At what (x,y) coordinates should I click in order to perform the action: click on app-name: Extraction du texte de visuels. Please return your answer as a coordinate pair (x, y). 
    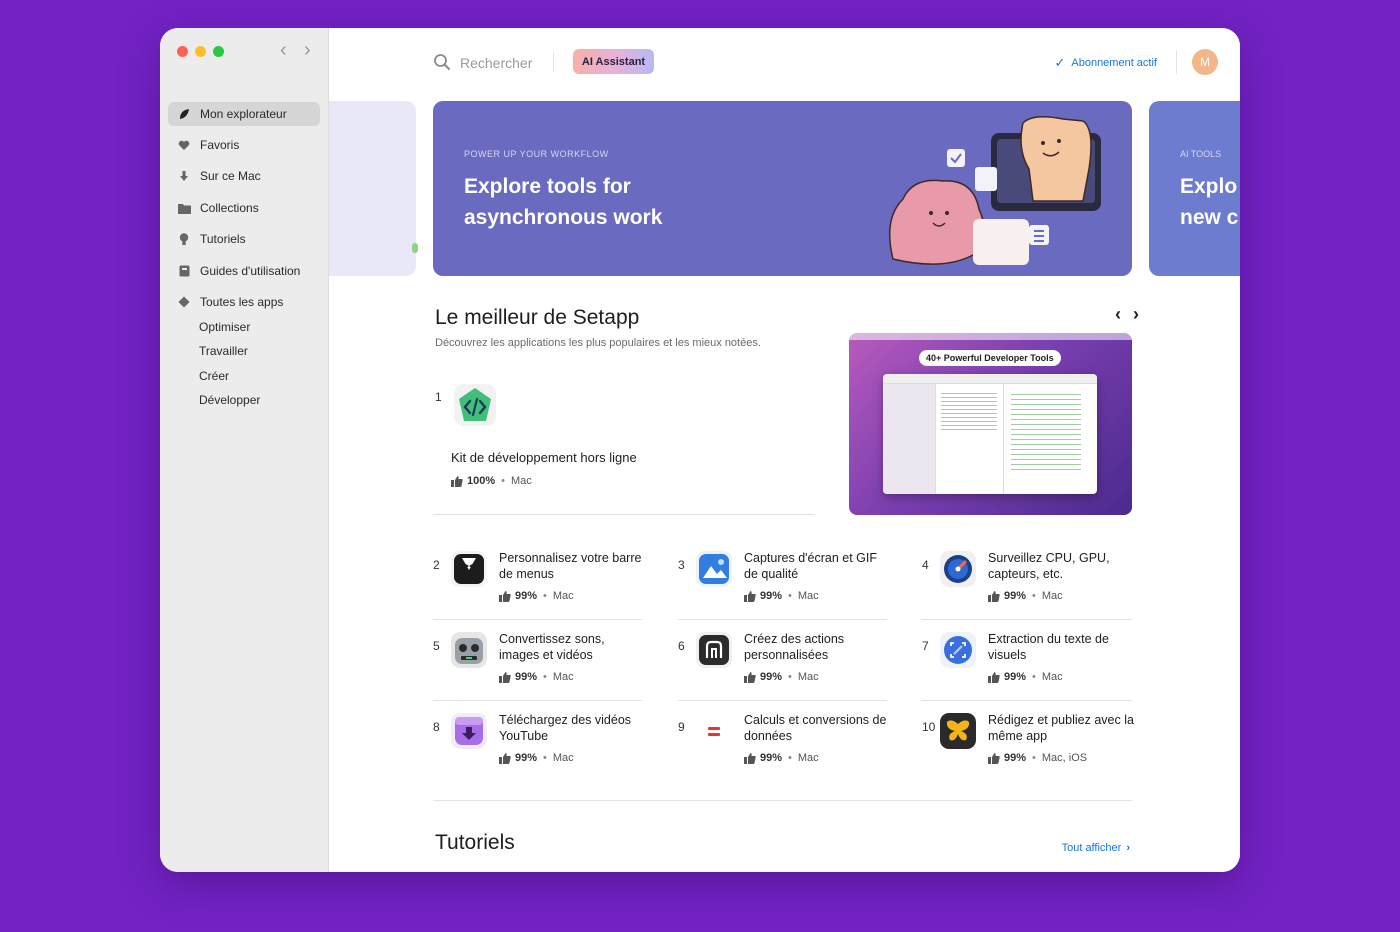
    Looking at the image, I should click on (1048, 647).